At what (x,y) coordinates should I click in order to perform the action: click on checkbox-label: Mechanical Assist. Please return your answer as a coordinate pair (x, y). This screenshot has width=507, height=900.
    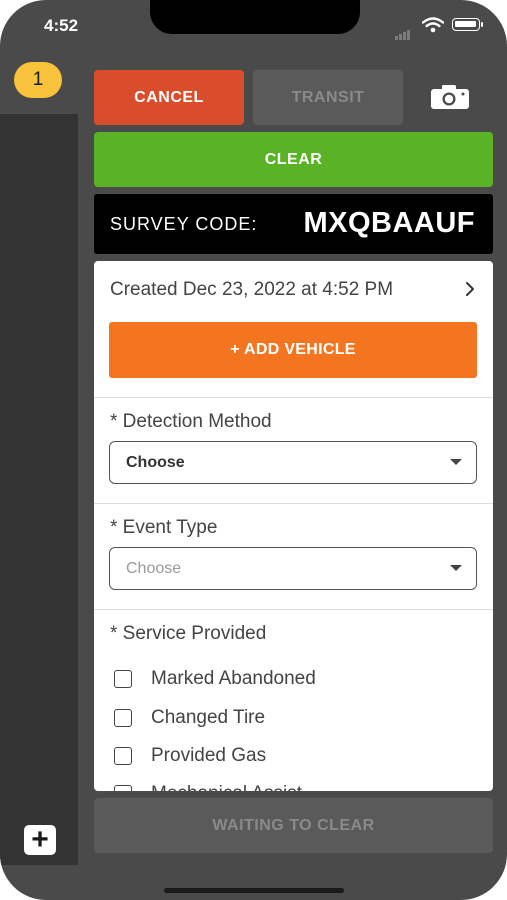
    Looking at the image, I should click on (226, 787).